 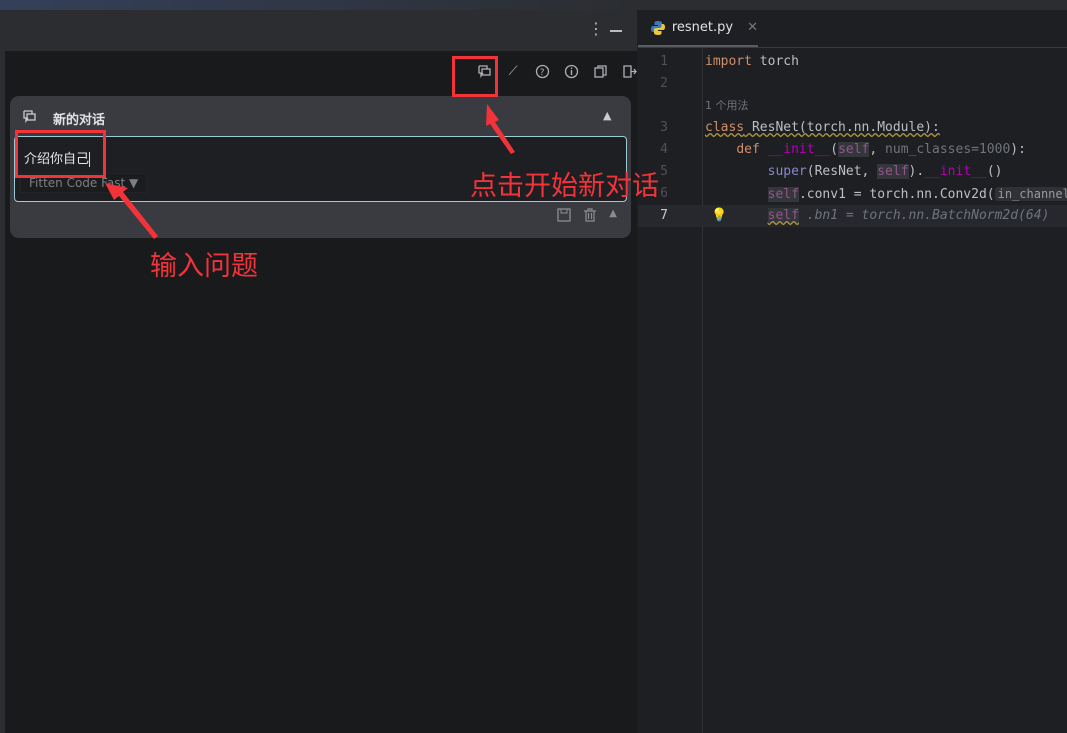 What do you see at coordinates (131, 211) in the screenshot?
I see `arrow-to-input` at bounding box center [131, 211].